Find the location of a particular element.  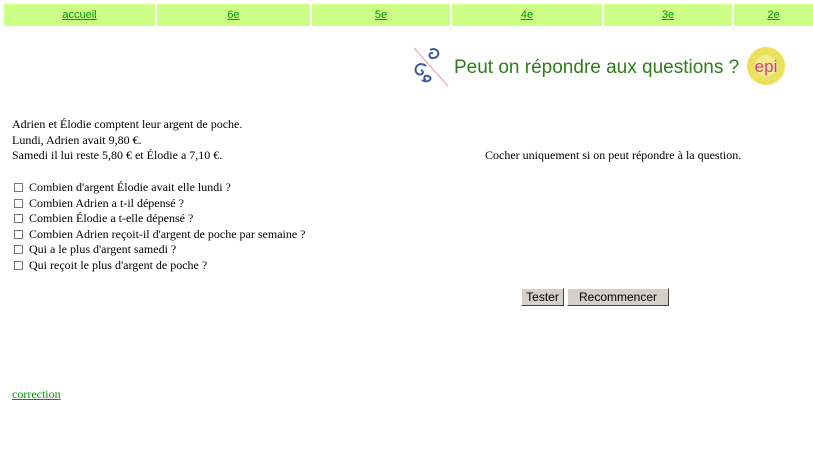

nav-cell-6e: 6e is located at coordinates (234, 15).